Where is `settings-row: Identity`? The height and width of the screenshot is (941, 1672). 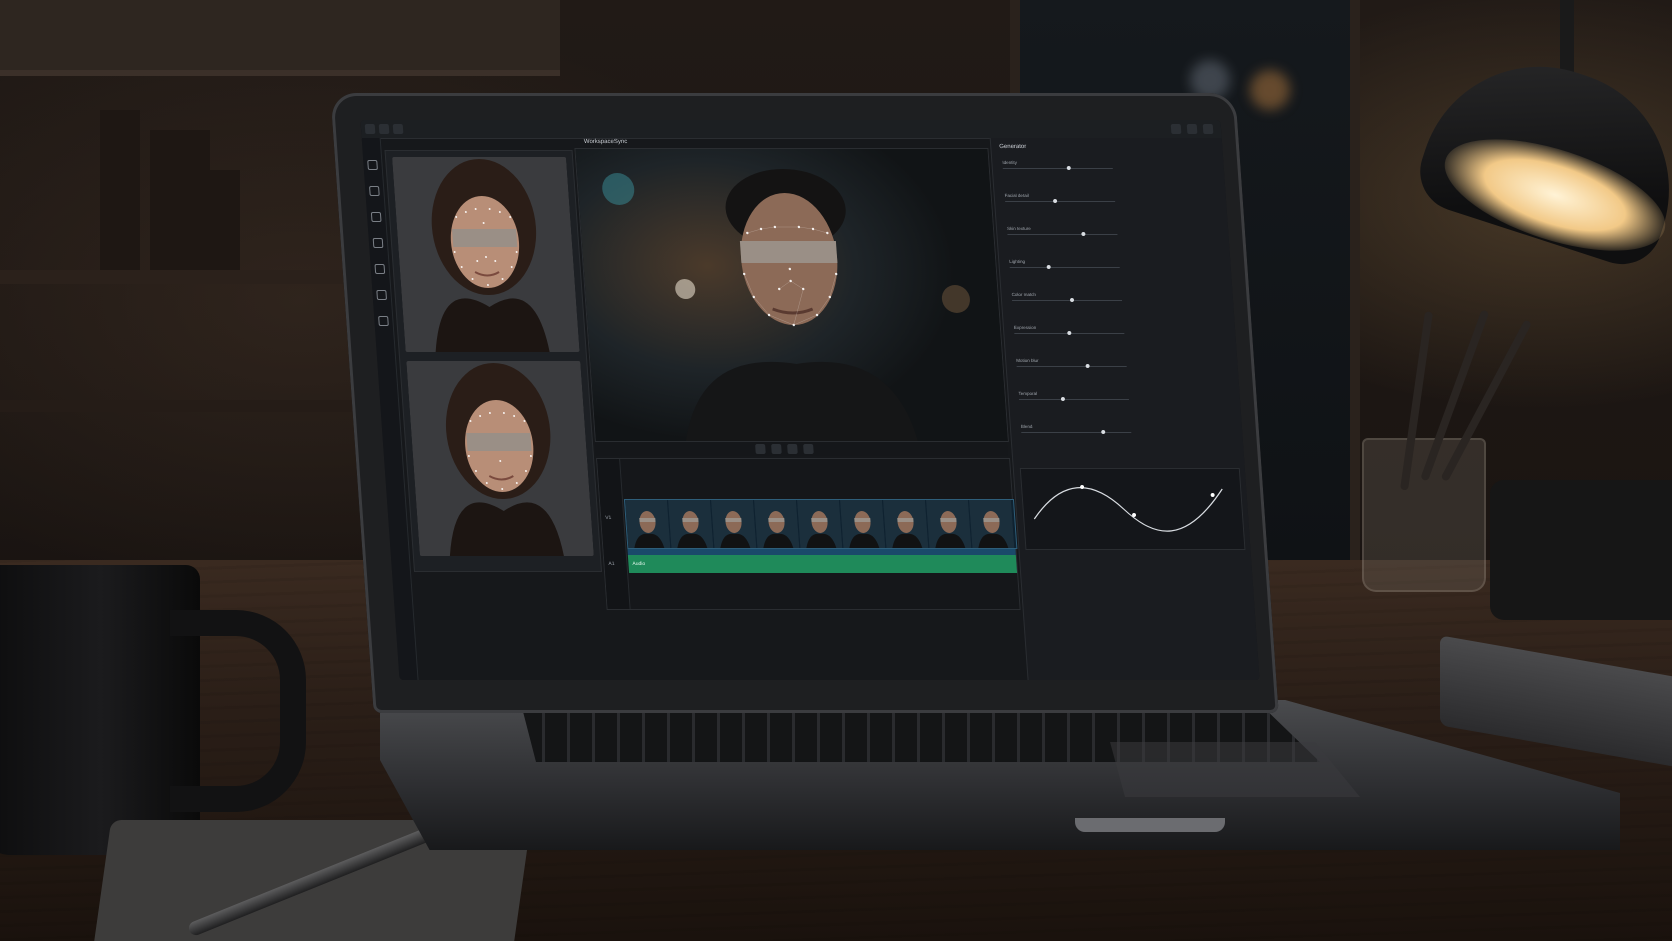 settings-row: Identity is located at coordinates (1102, 167).